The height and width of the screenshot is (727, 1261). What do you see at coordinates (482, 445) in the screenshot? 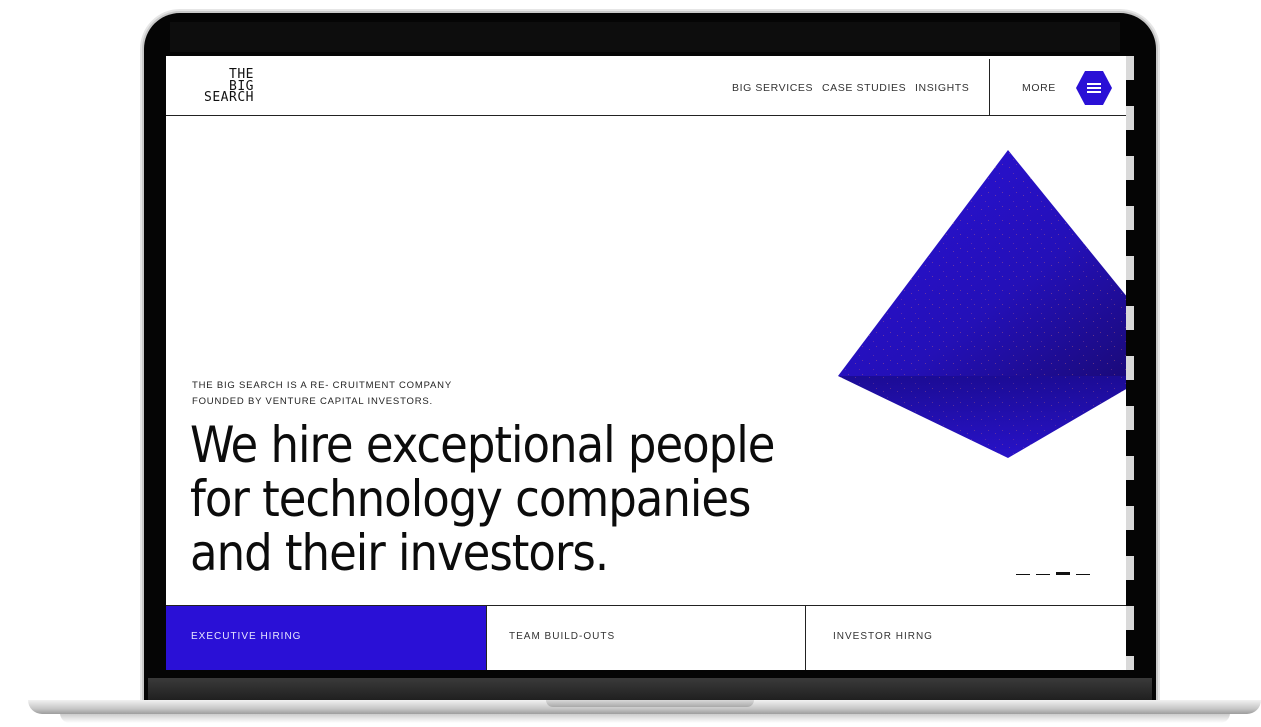
I see `headline-line: We hire exceptional people` at bounding box center [482, 445].